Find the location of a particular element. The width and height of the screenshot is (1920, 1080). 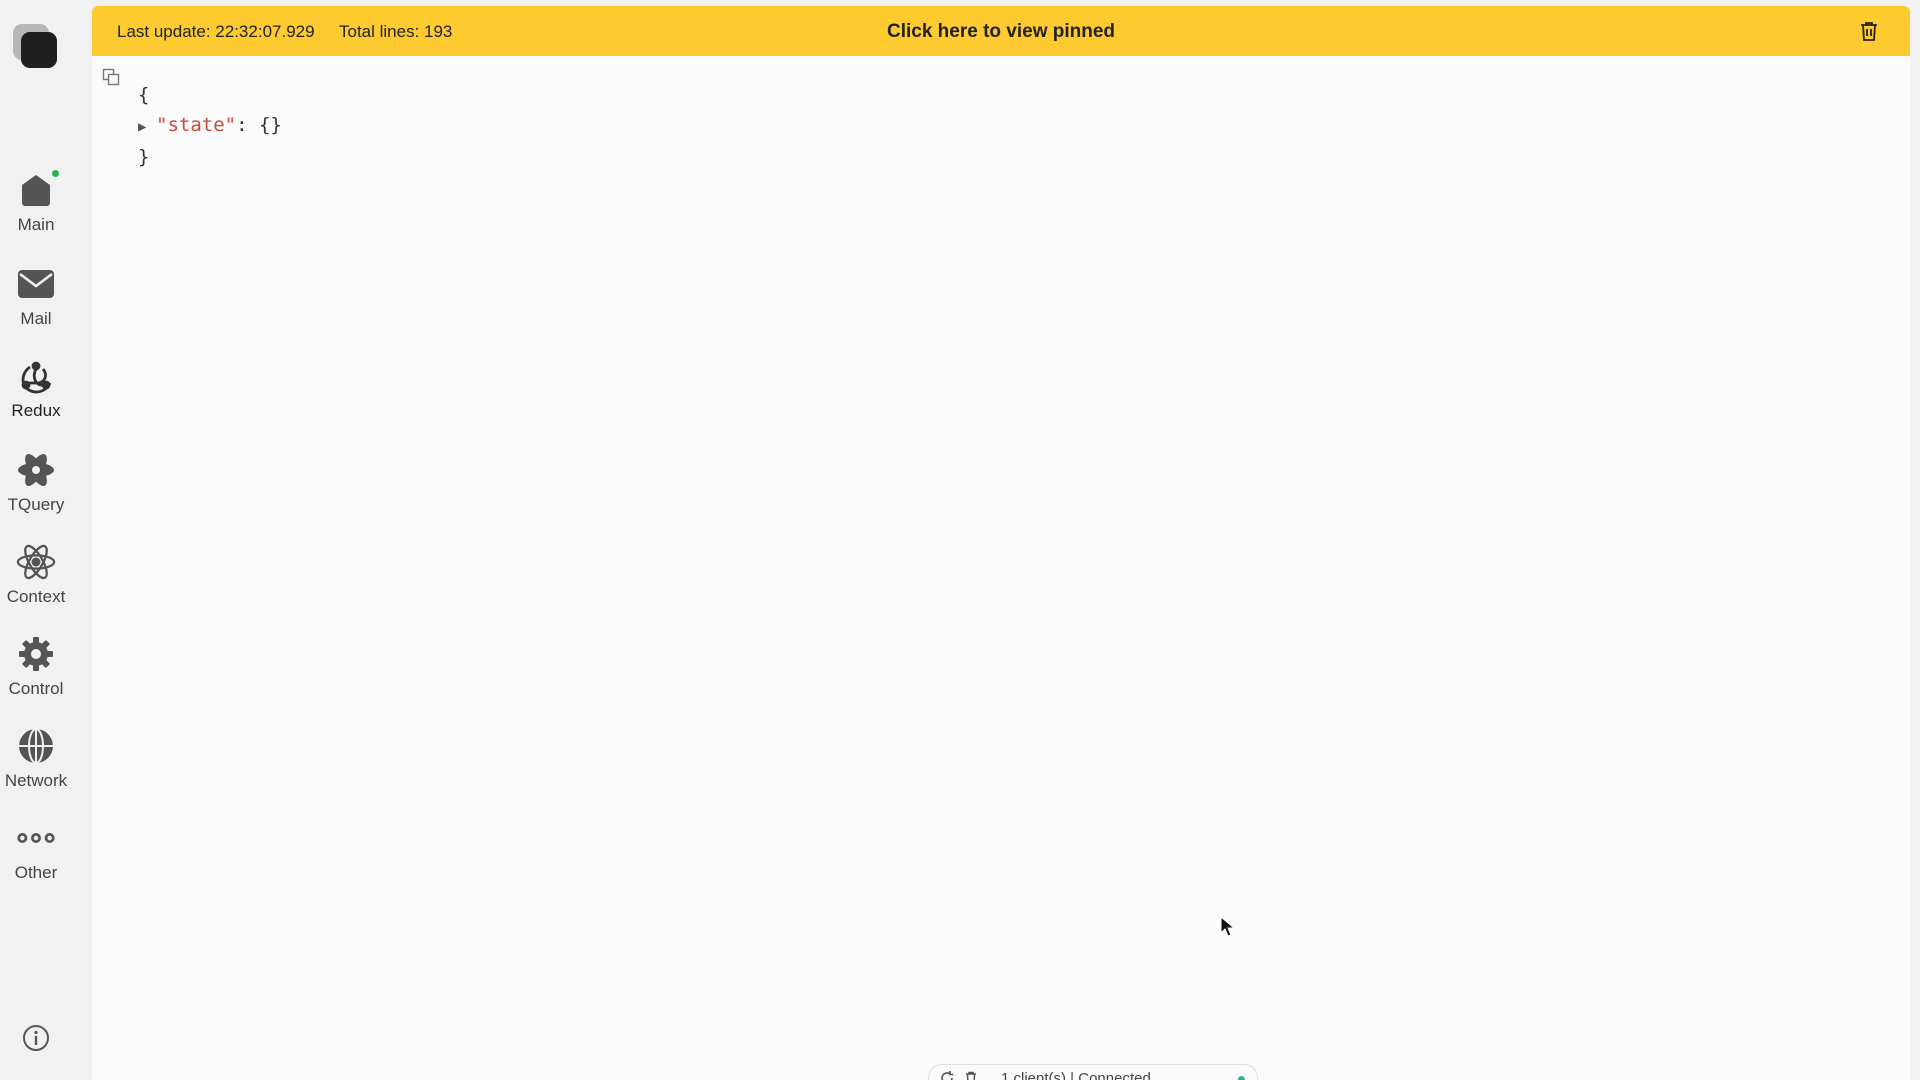

sidebar-item-label: Network is located at coordinates (36, 780).